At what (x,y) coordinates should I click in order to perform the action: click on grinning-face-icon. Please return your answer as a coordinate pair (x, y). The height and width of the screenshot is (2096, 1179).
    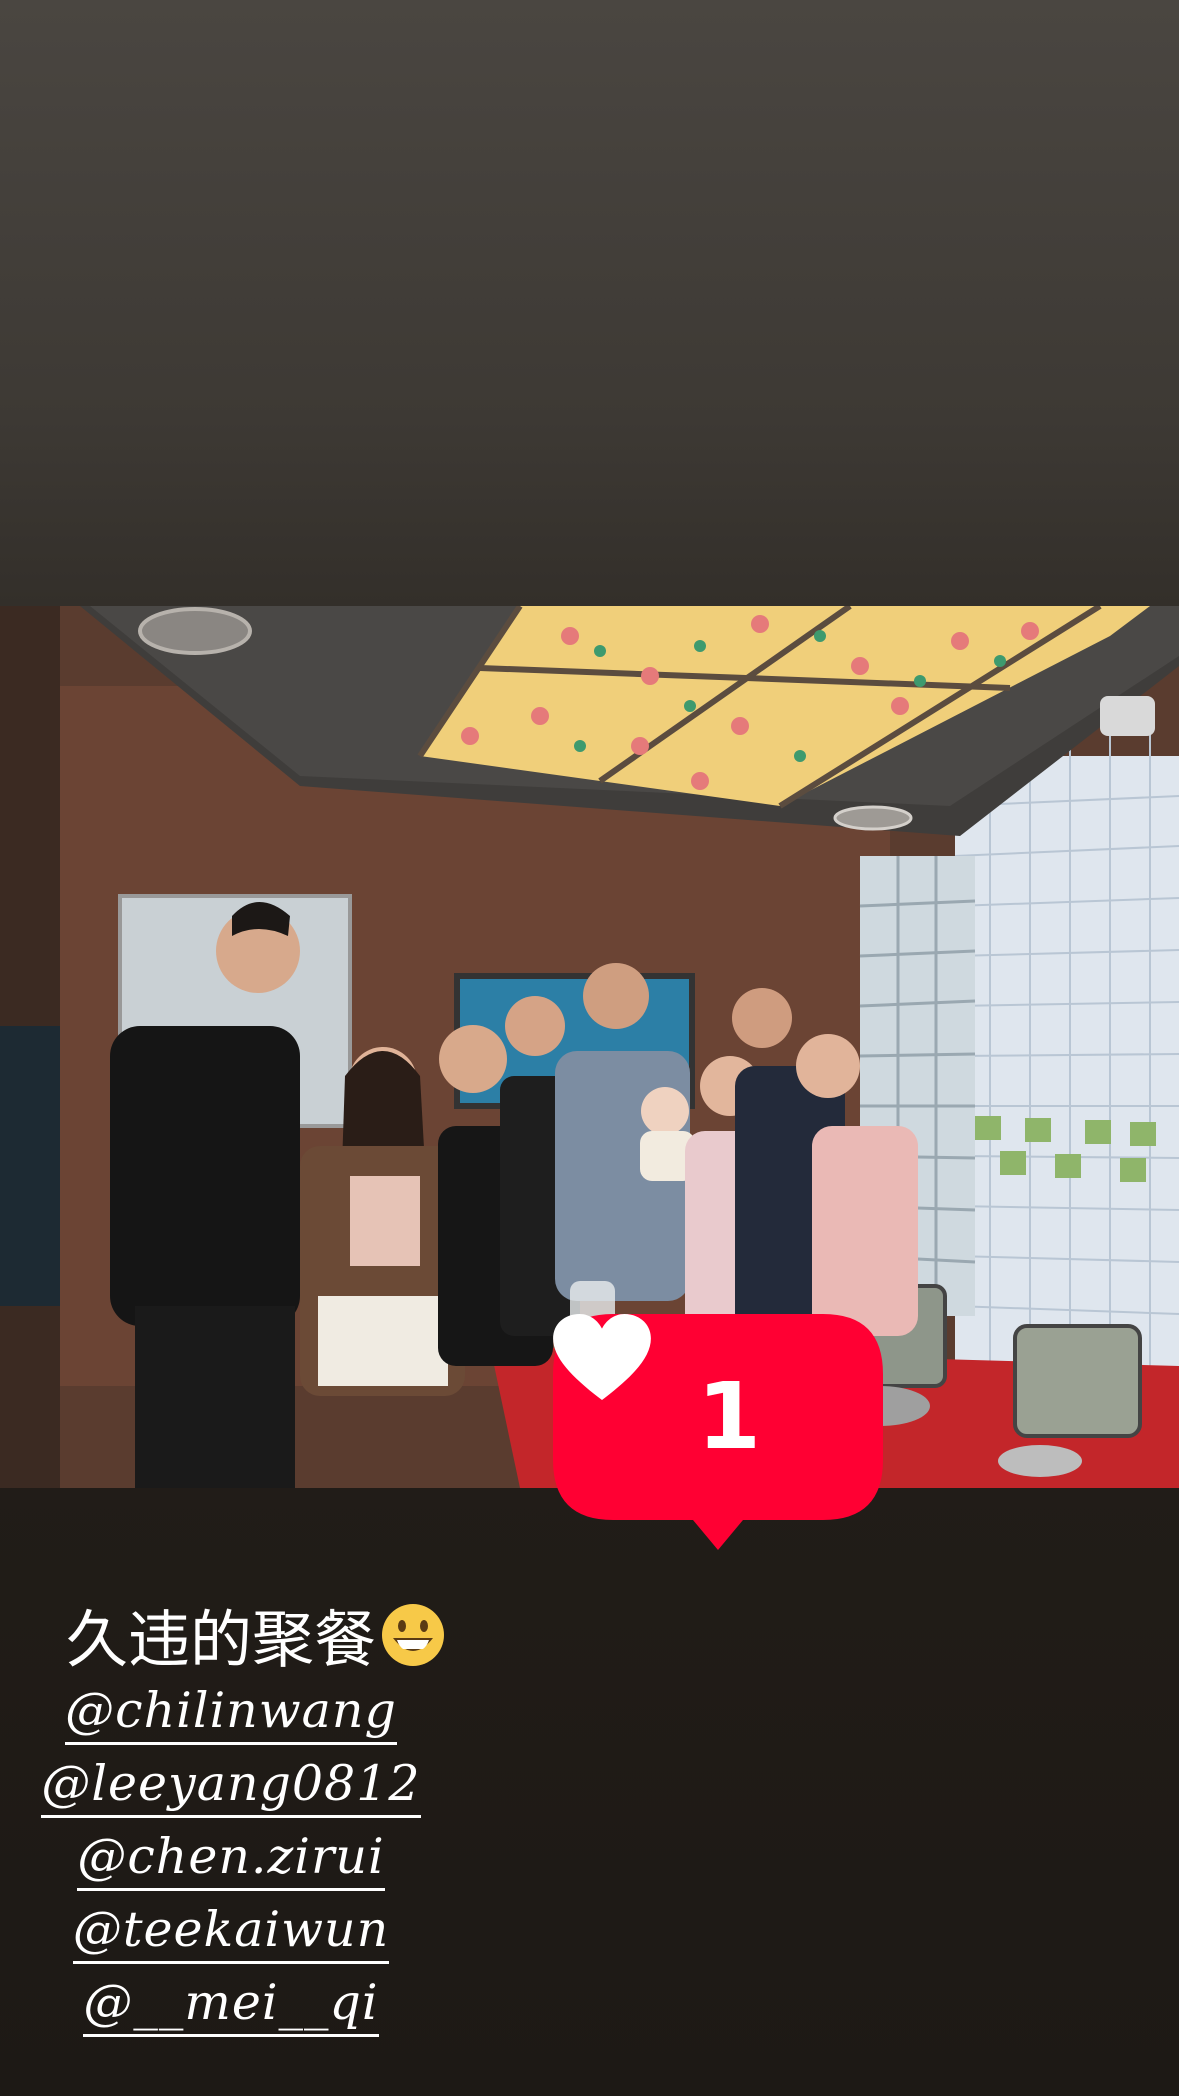
    Looking at the image, I should click on (413, 1640).